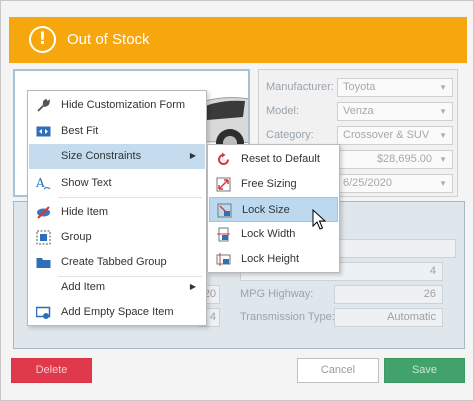  I want to click on out-of-stock-banner: ! Out of Stock, so click(238, 40).